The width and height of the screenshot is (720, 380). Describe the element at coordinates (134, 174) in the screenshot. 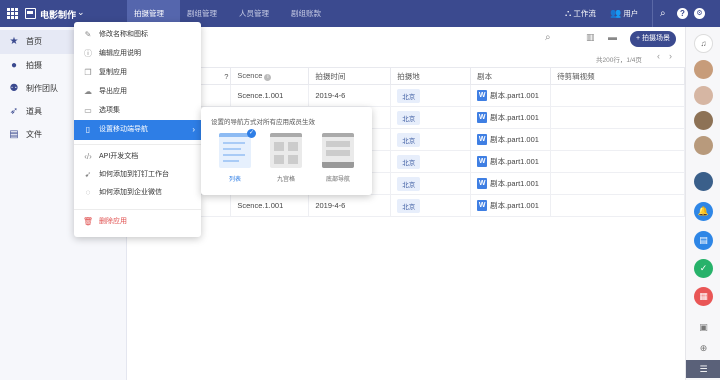

I see `menu-item-label: 如何添加到钉钉工作台` at that location.